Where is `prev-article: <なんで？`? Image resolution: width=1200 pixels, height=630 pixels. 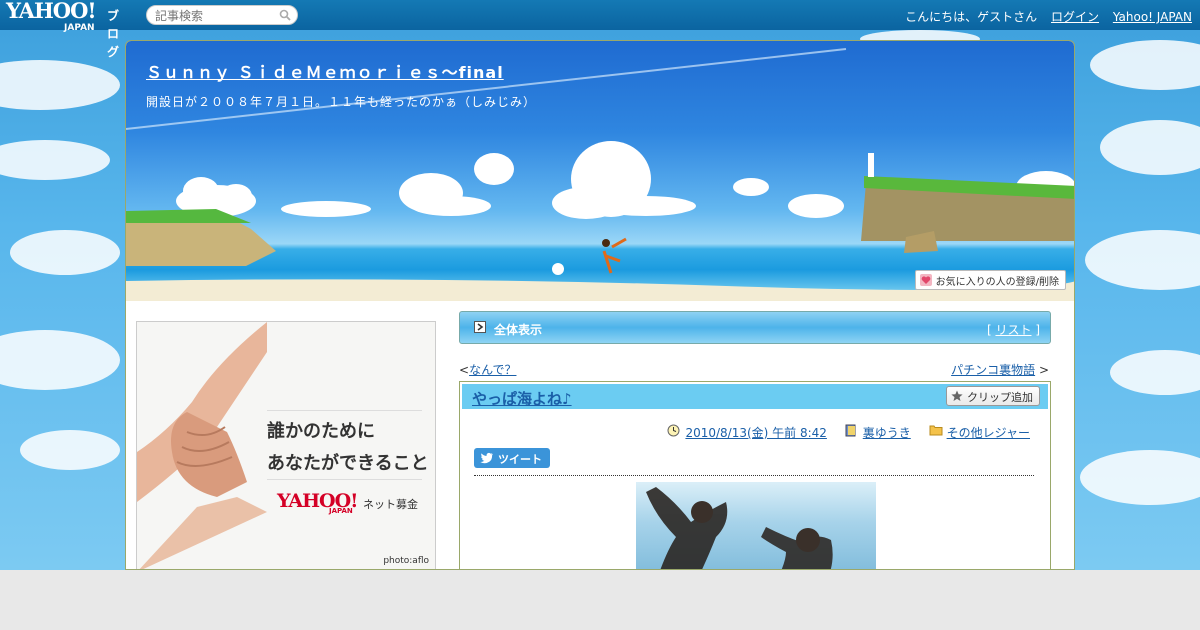
prev-article: <なんで？ is located at coordinates (487, 369).